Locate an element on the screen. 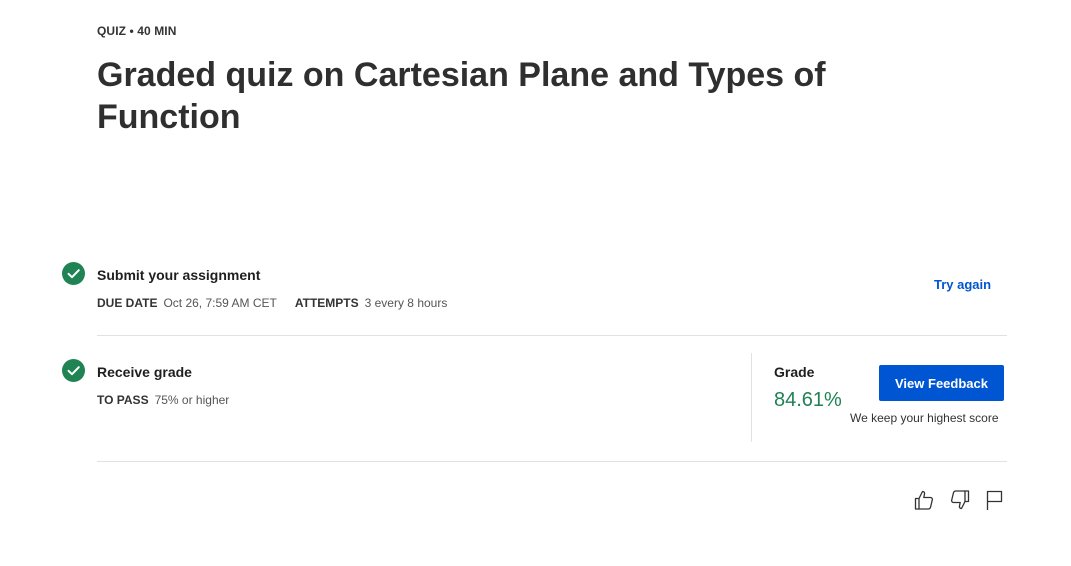  flag-icon is located at coordinates (995, 500).